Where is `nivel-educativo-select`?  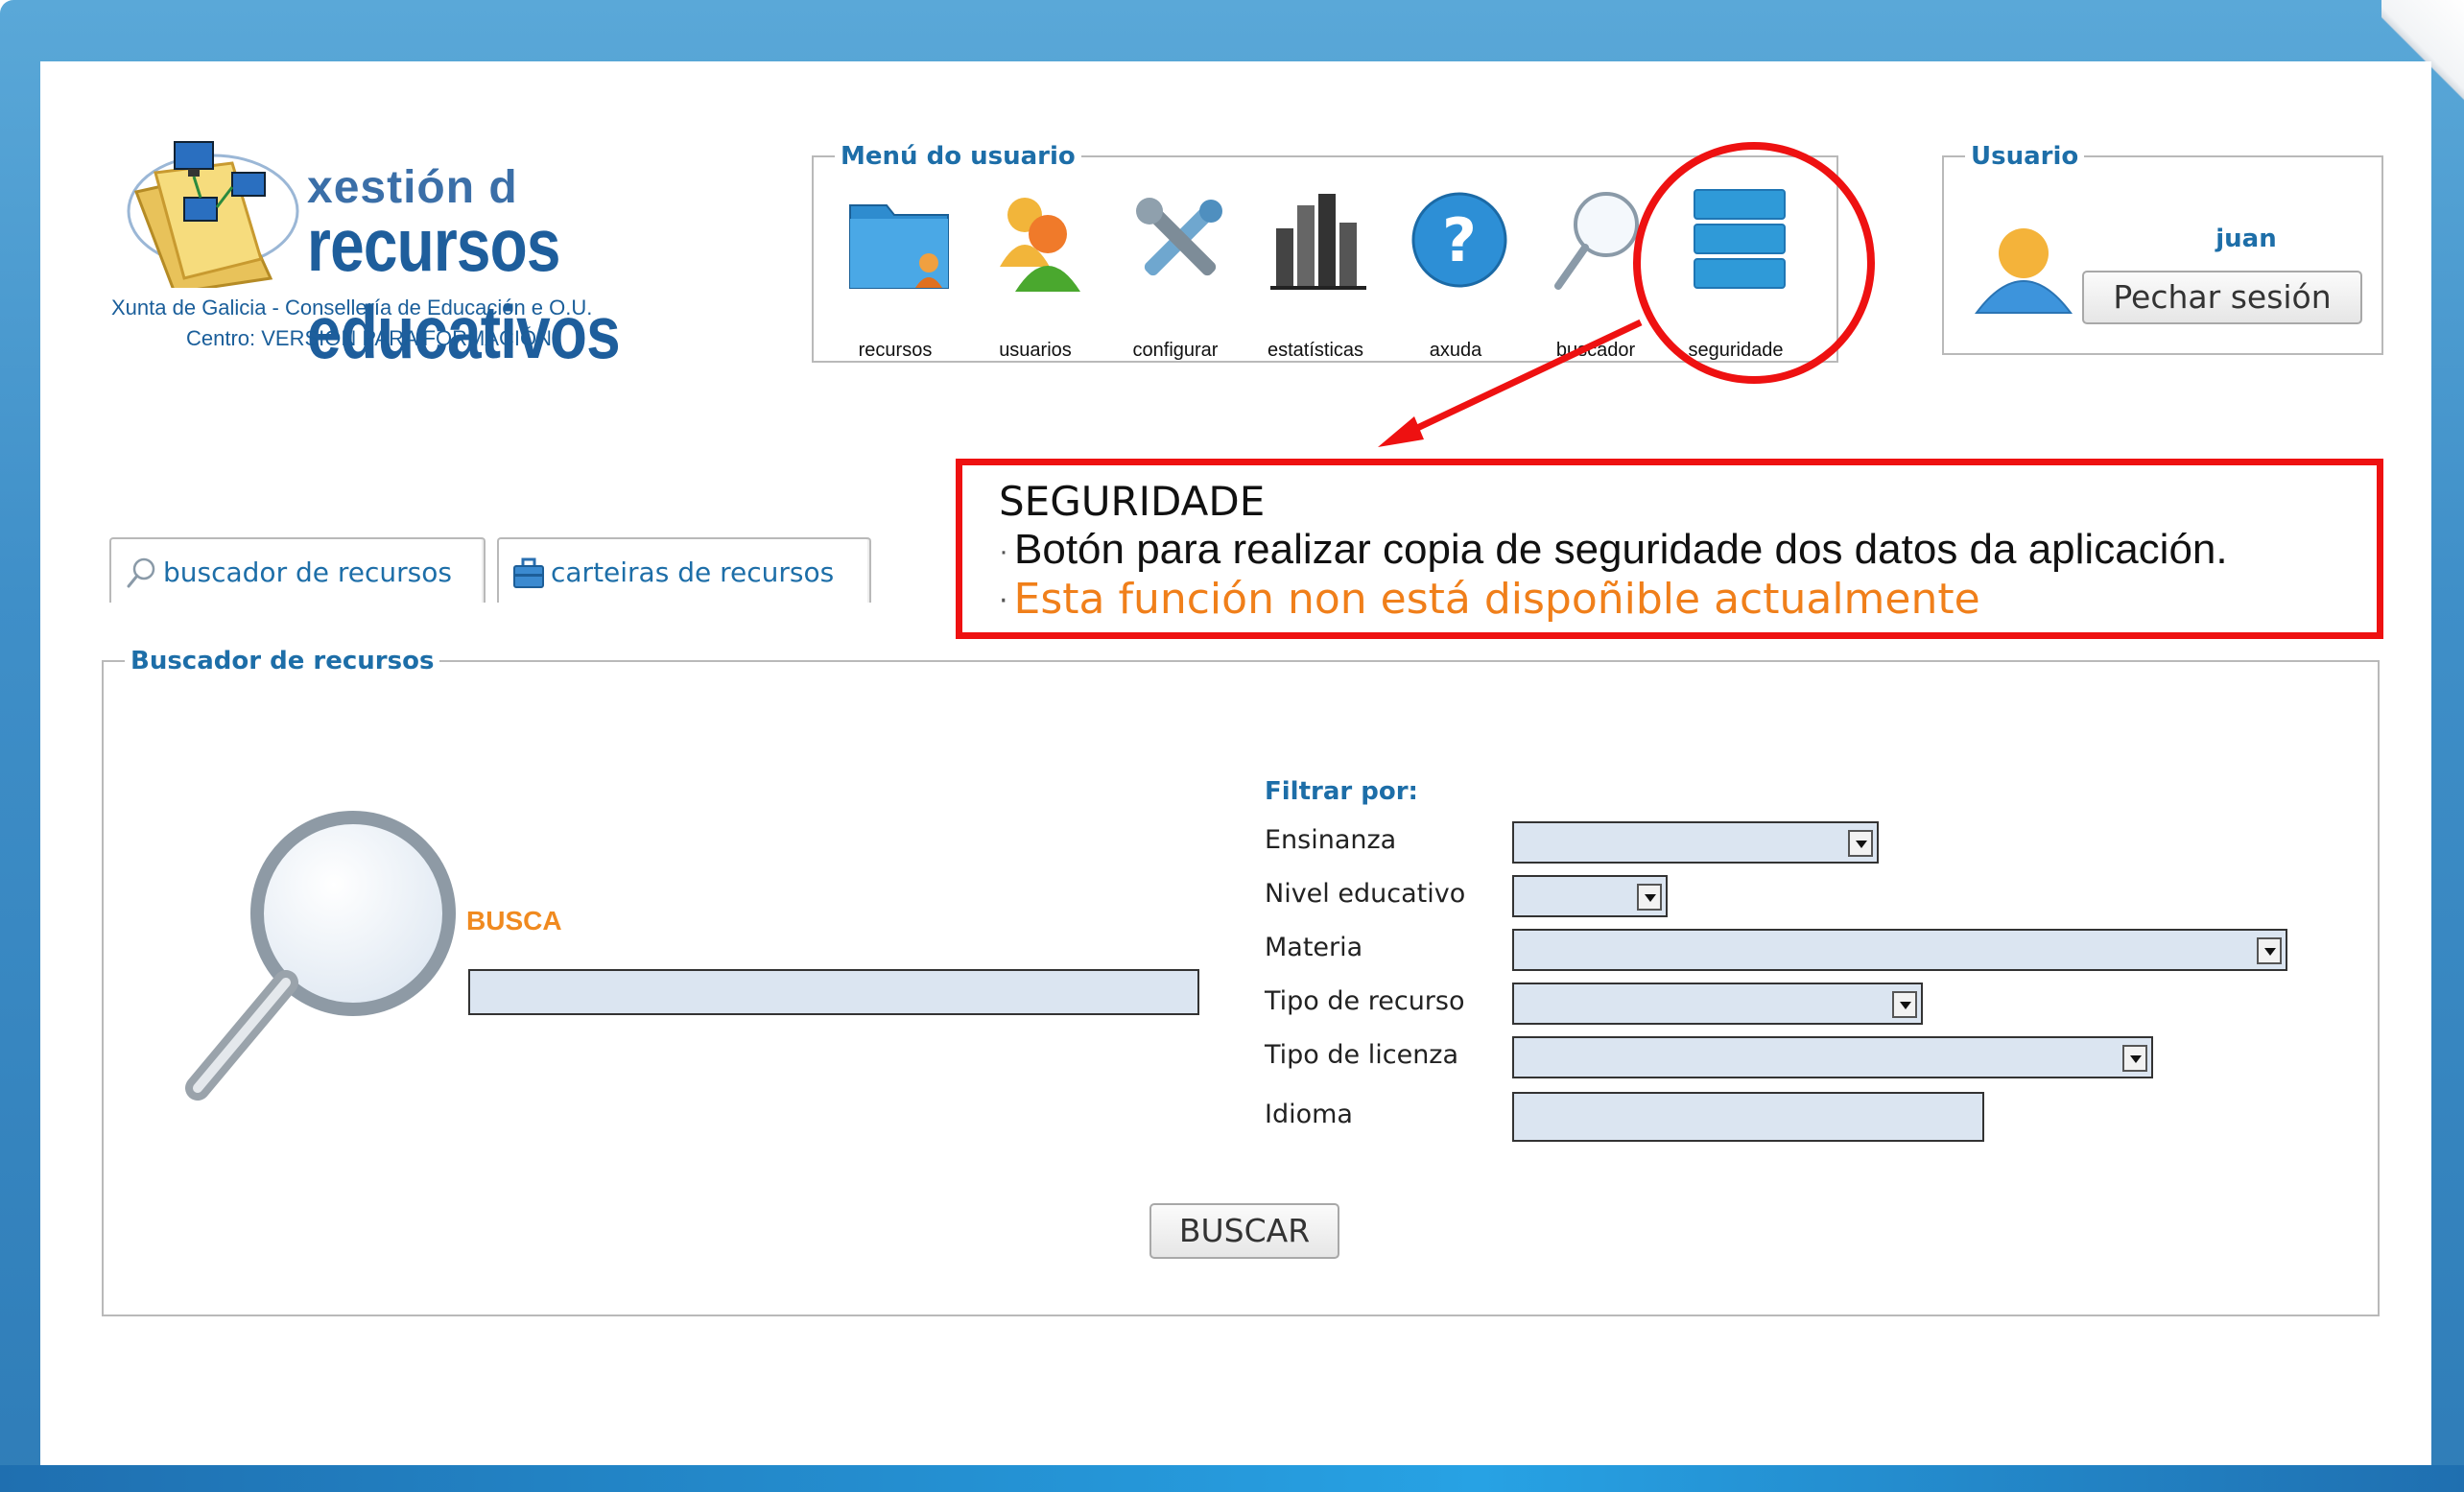 nivel-educativo-select is located at coordinates (1590, 896).